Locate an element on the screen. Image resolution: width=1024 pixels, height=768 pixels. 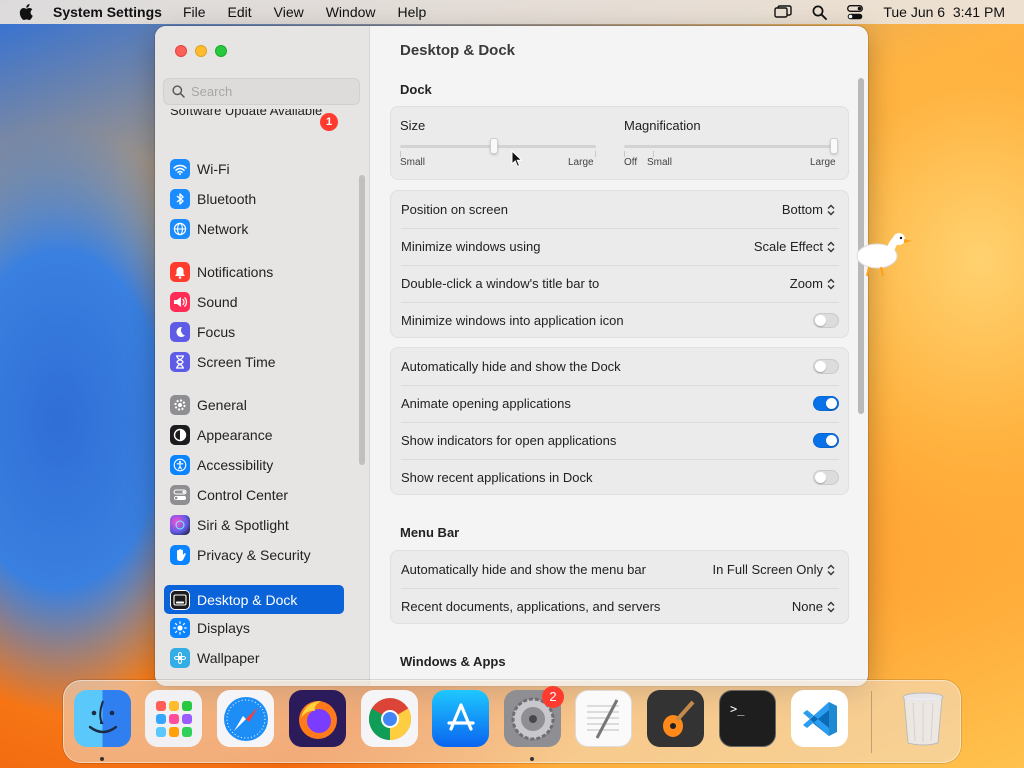
sidebar-item-label: Desktop & Dock is located at coordinates (247, 599).